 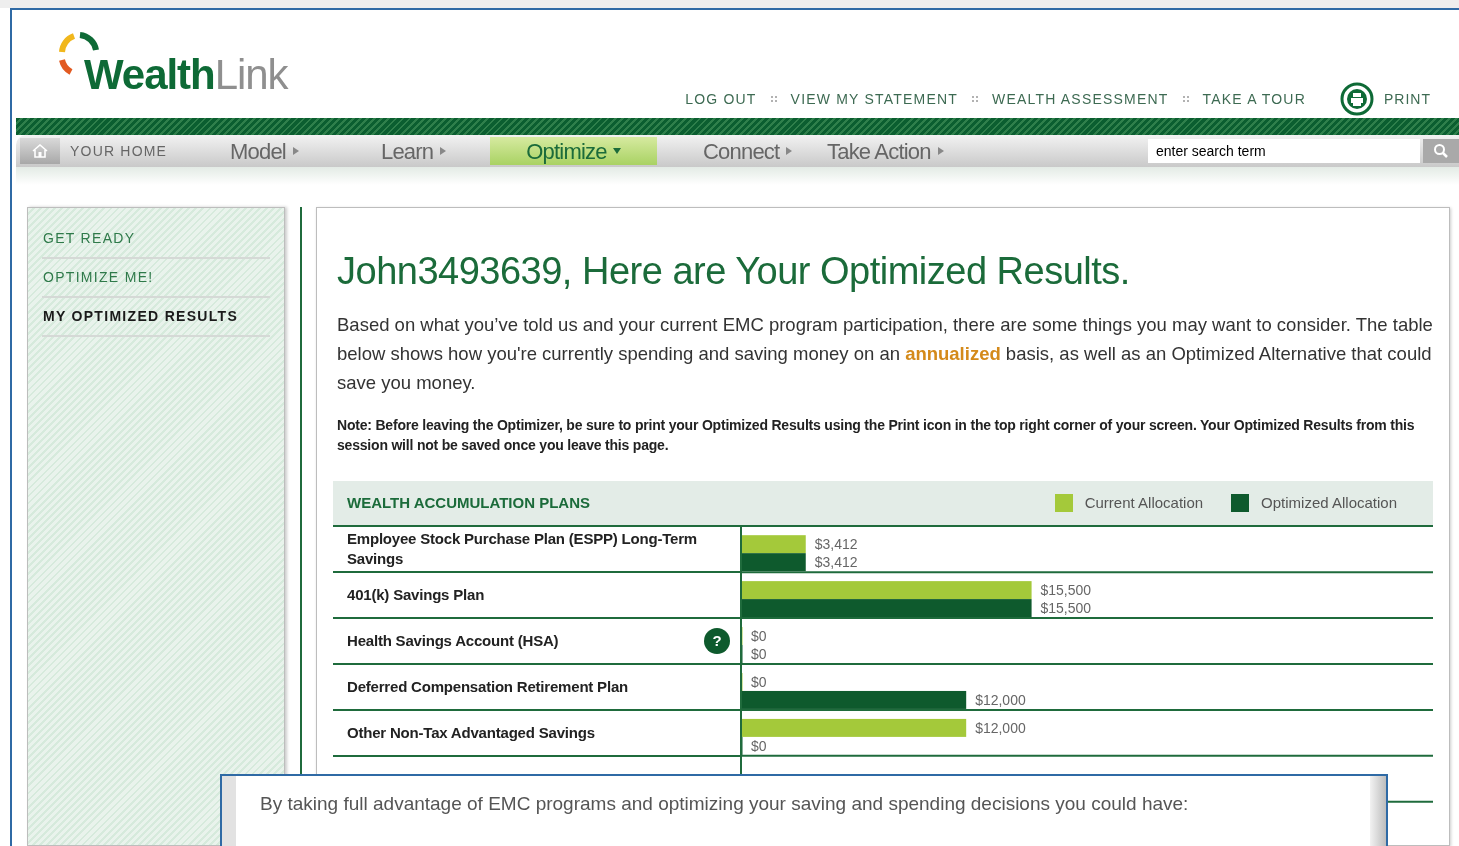 I want to click on popup-left-edge, so click(x=229, y=811).